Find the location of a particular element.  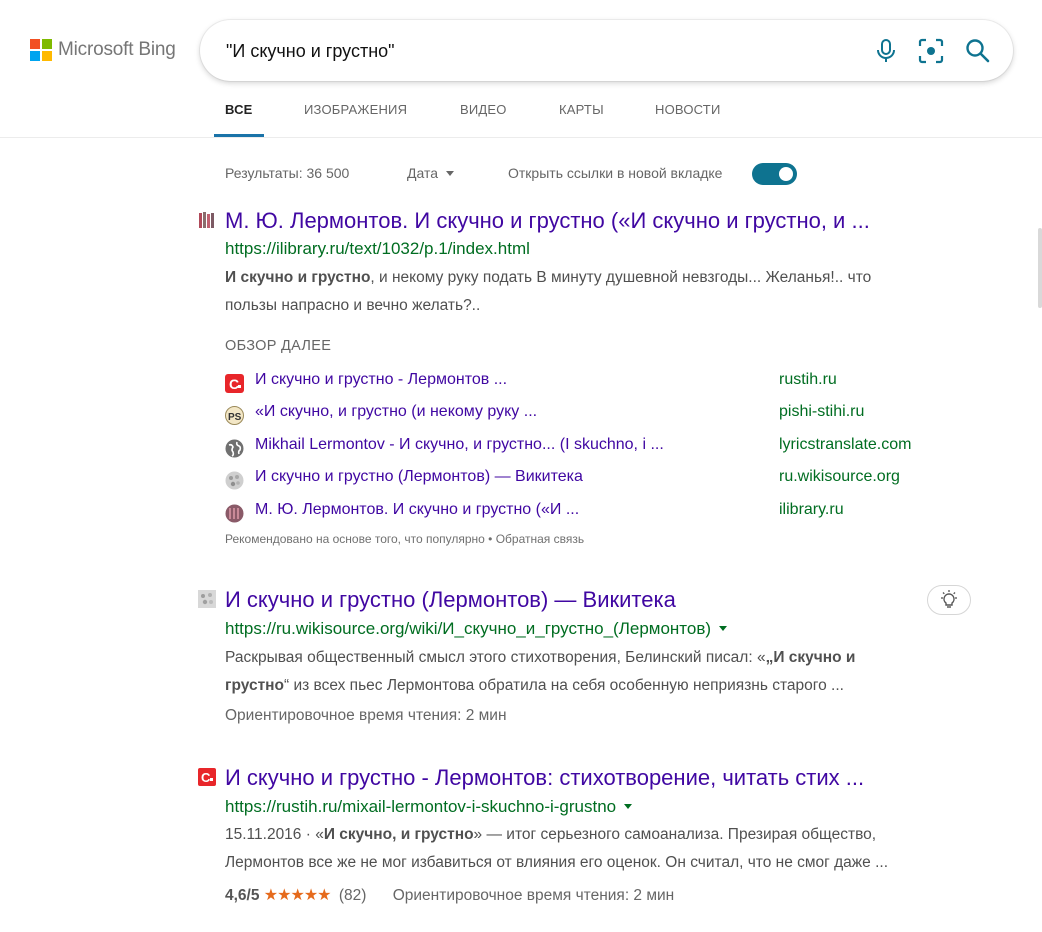

open-new-tab-toggle is located at coordinates (774, 174).